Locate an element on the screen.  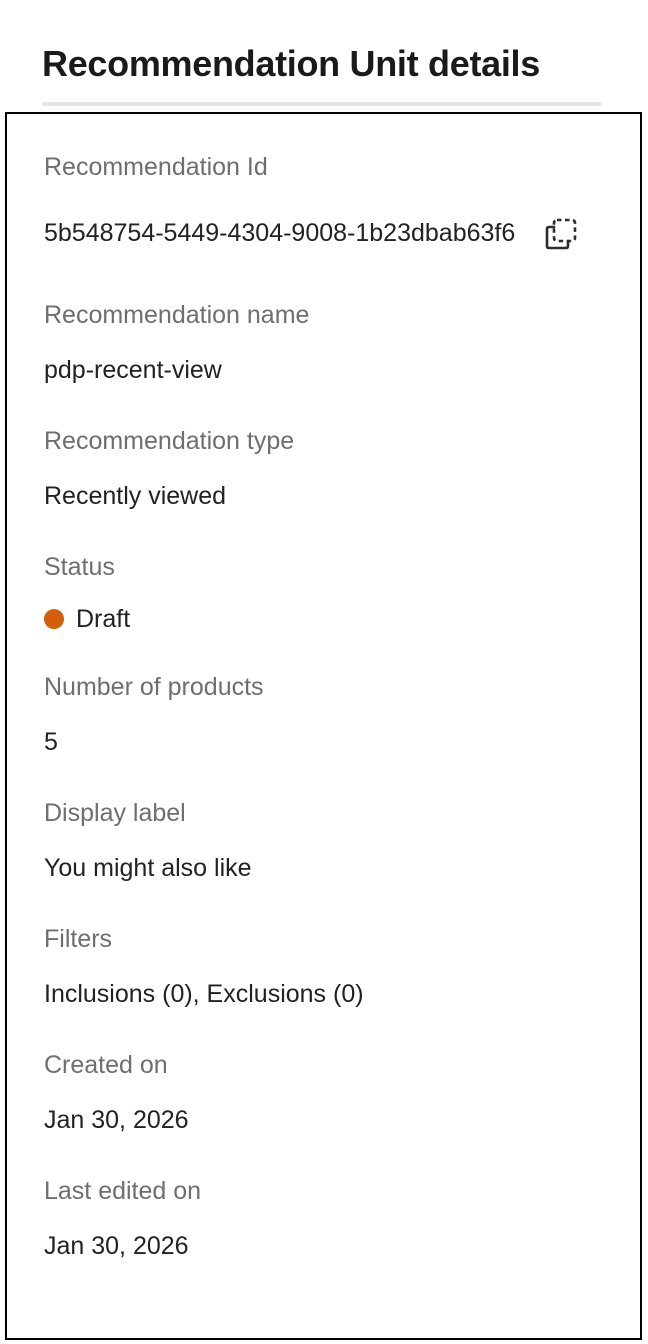
number-of-products-value: 5 is located at coordinates (51, 742).